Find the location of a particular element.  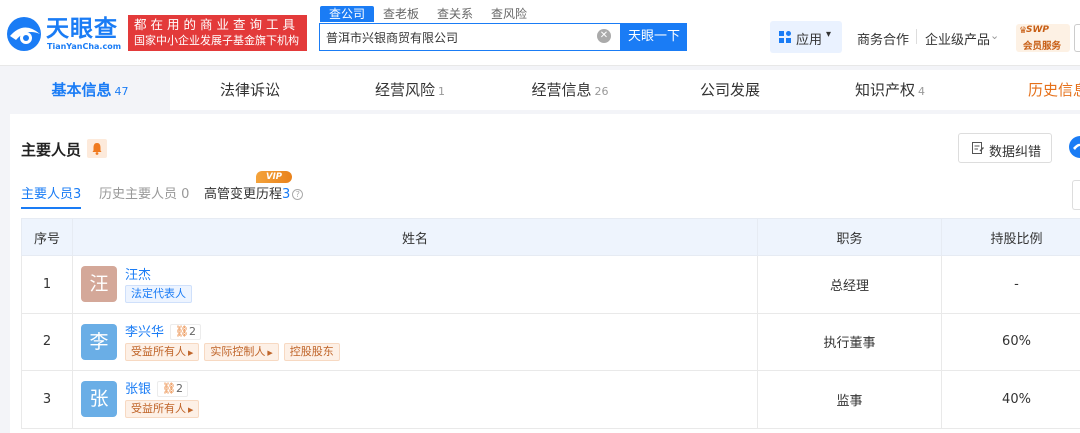

promo-line-1: 都在用的商业查询工具 is located at coordinates (217, 24).